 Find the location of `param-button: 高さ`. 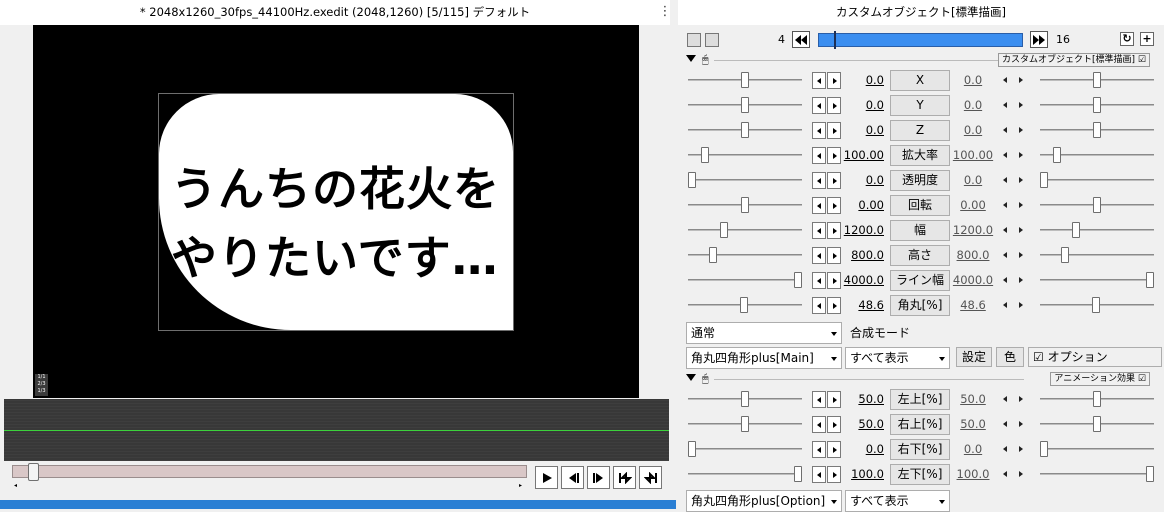

param-button: 高さ is located at coordinates (920, 255).